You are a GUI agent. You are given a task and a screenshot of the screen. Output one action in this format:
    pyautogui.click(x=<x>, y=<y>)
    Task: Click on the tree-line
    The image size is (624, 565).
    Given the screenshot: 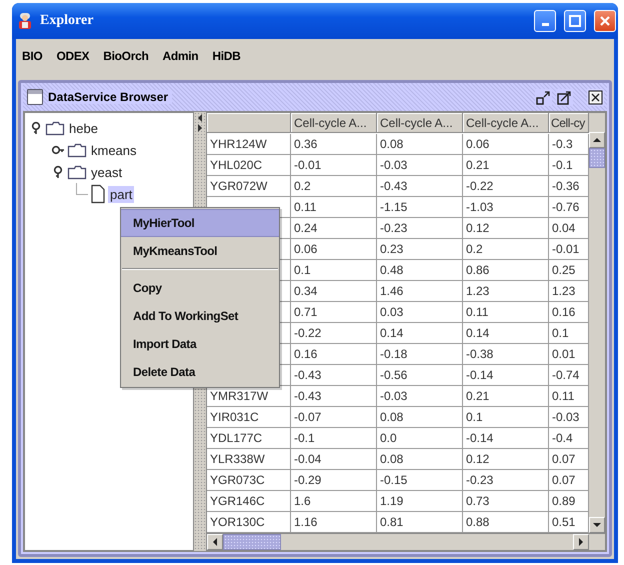 What is the action you would take?
    pyautogui.click(x=82, y=189)
    